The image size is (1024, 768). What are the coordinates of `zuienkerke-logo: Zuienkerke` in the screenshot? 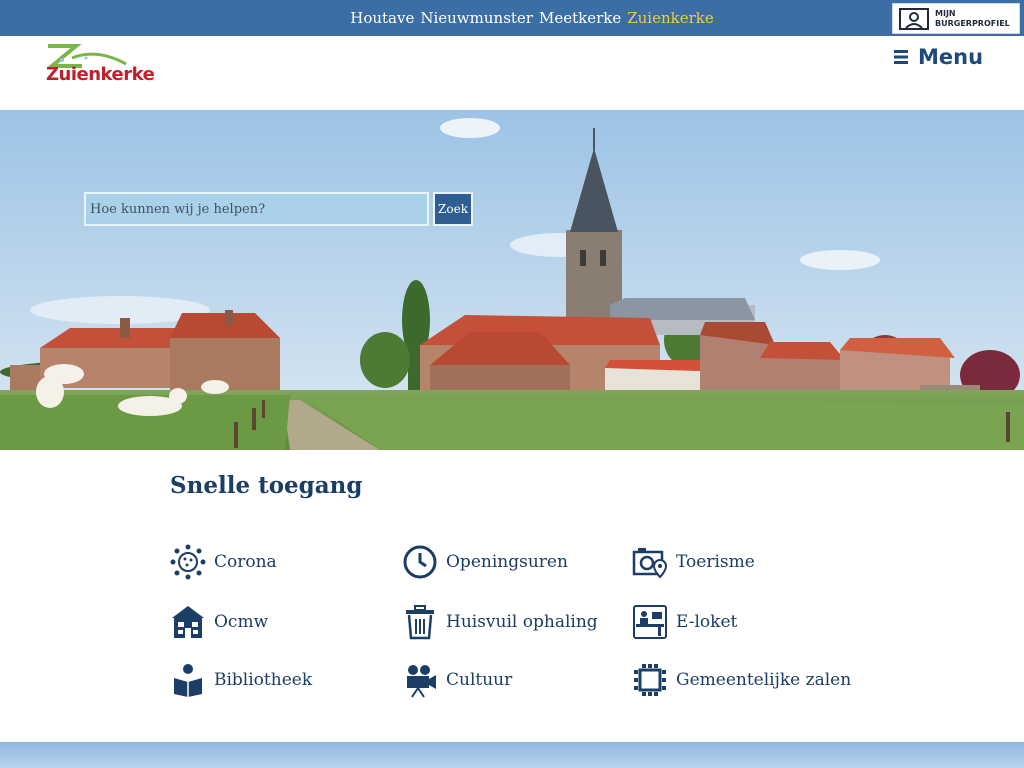 It's located at (98, 66).